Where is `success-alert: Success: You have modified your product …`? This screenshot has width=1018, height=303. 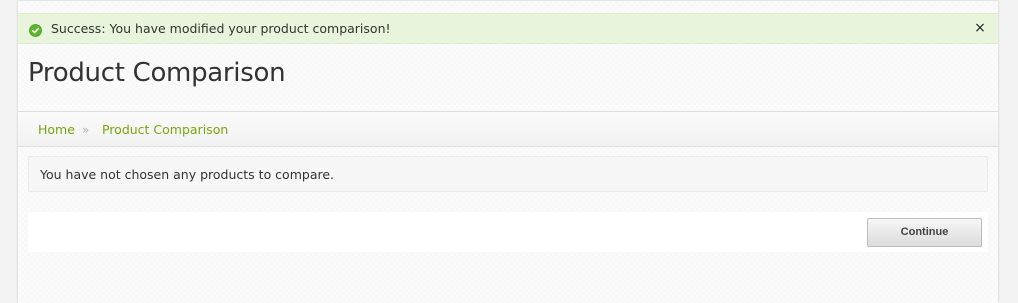
success-alert: Success: You have modified your product … is located at coordinates (508, 28).